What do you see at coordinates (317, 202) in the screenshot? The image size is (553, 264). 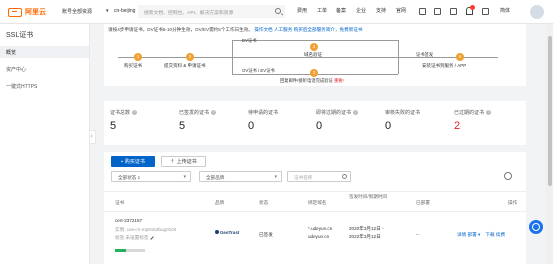 I see `column-domains: 绑定域名` at bounding box center [317, 202].